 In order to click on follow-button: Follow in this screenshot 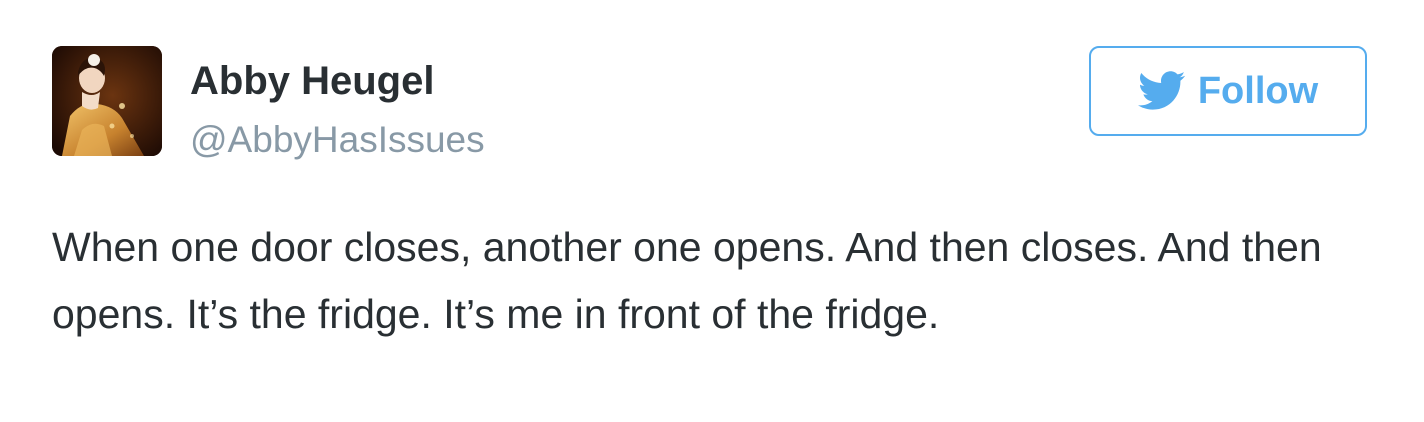, I will do `click(1228, 91)`.